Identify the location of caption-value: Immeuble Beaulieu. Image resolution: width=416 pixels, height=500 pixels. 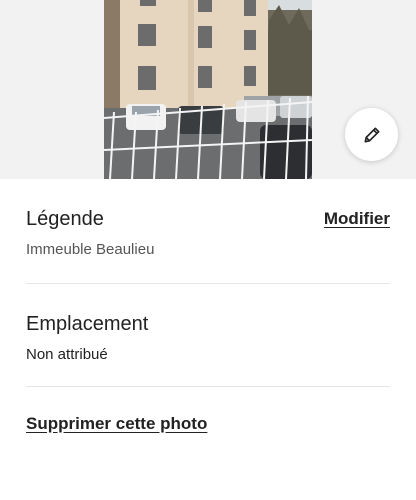
(90, 249).